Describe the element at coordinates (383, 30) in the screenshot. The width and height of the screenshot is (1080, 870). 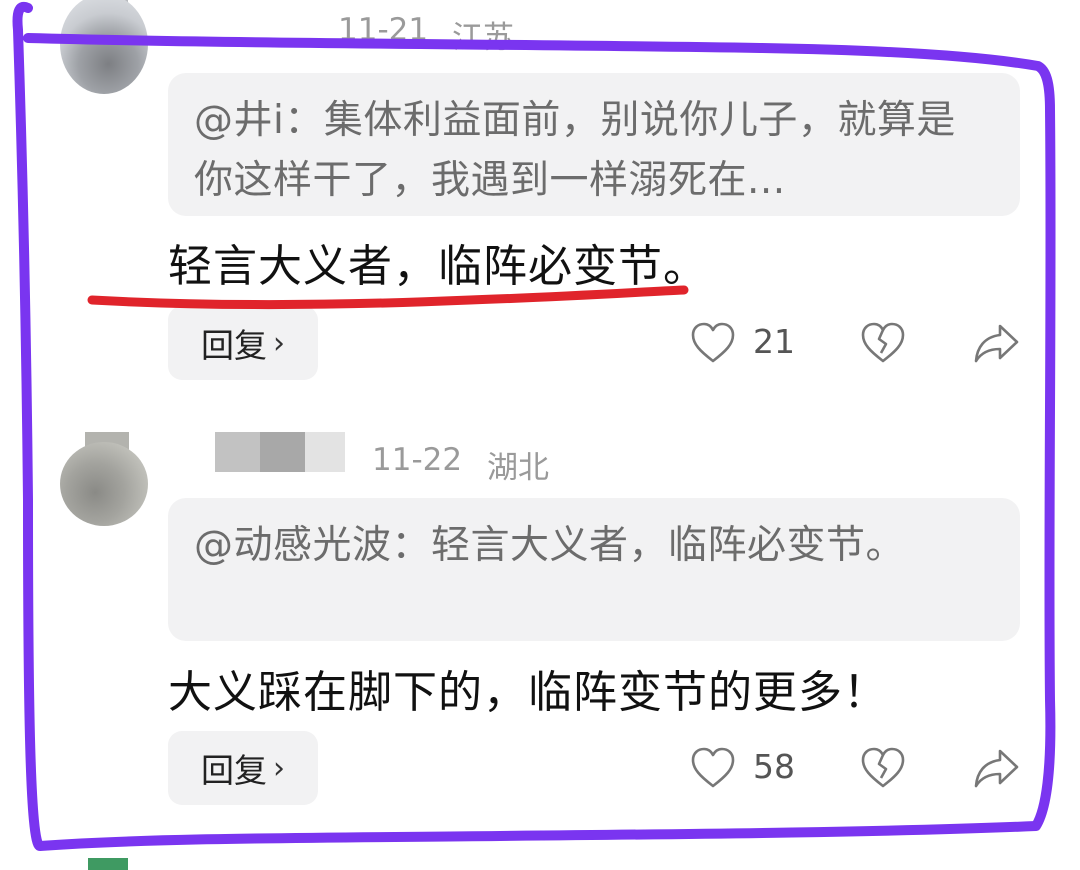
I see `comment-date: 11-21` at that location.